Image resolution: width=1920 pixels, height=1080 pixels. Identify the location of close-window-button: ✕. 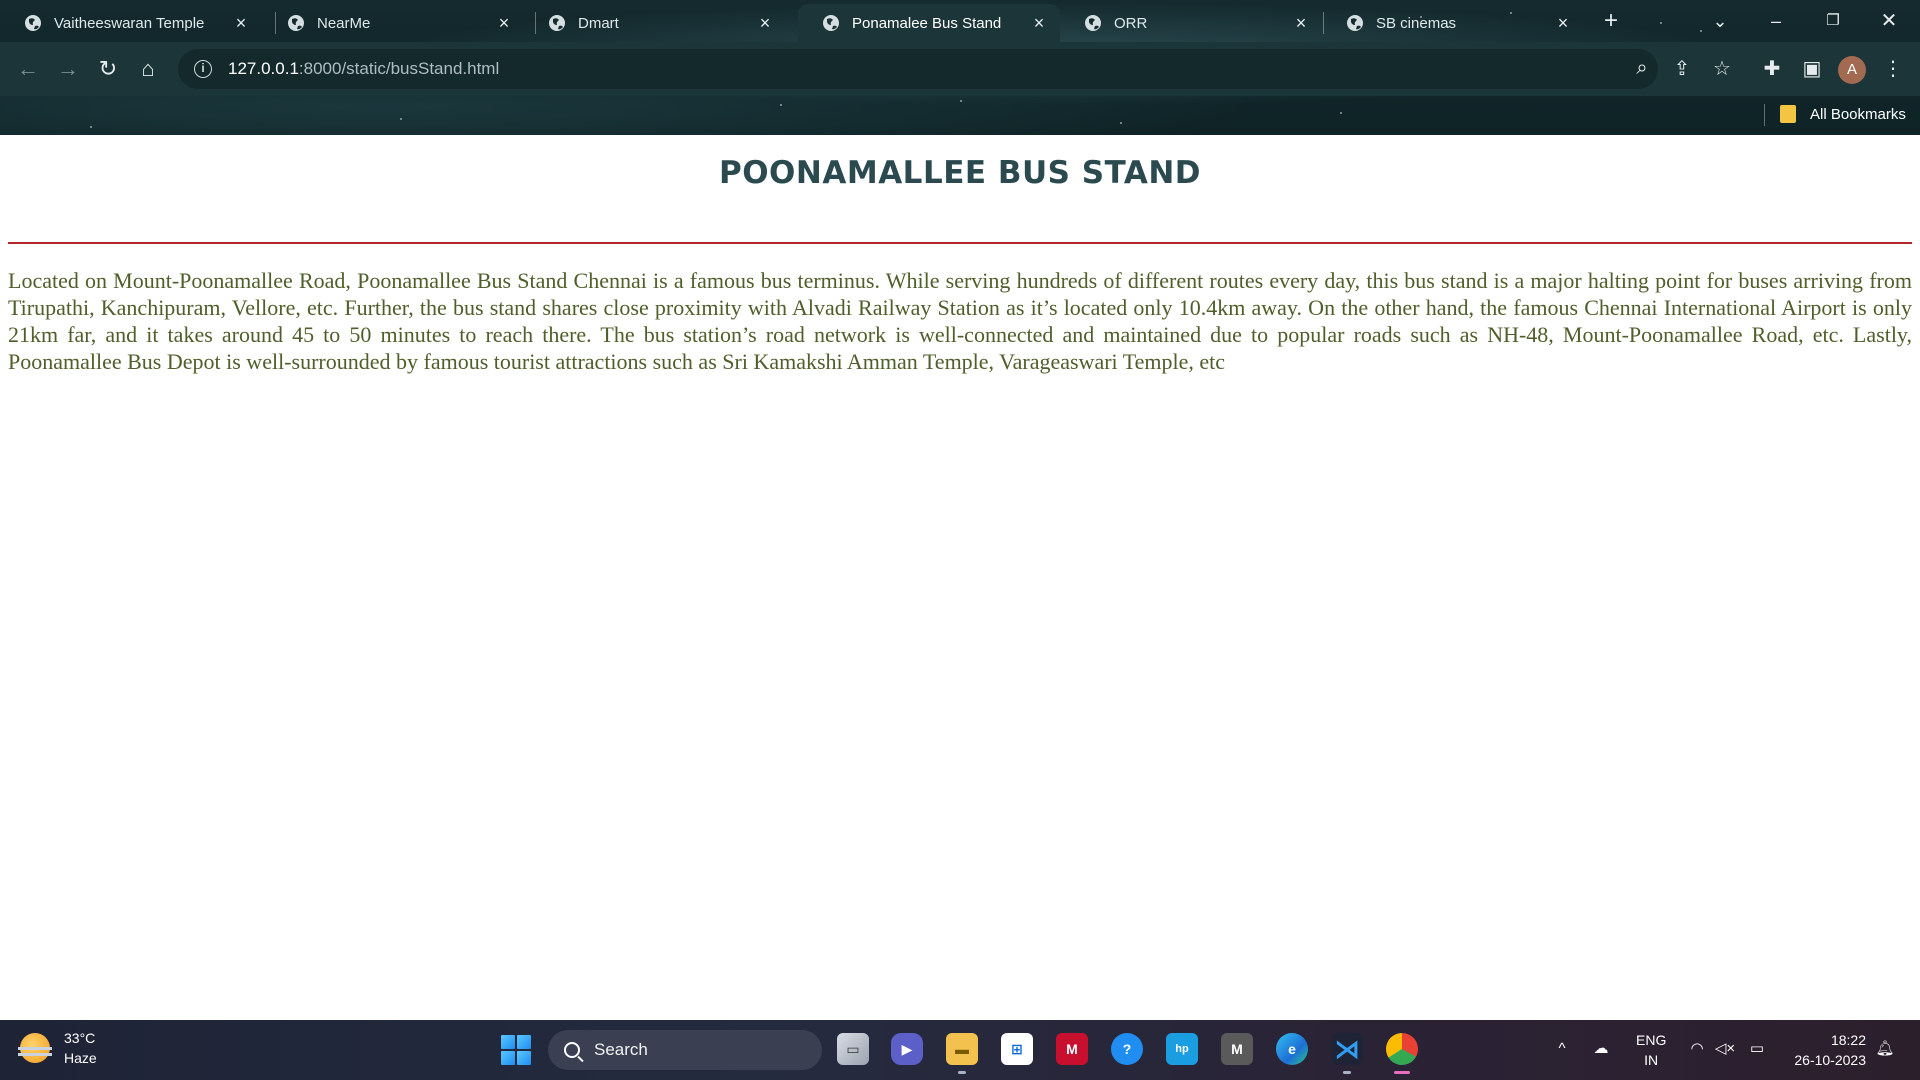
(1889, 21).